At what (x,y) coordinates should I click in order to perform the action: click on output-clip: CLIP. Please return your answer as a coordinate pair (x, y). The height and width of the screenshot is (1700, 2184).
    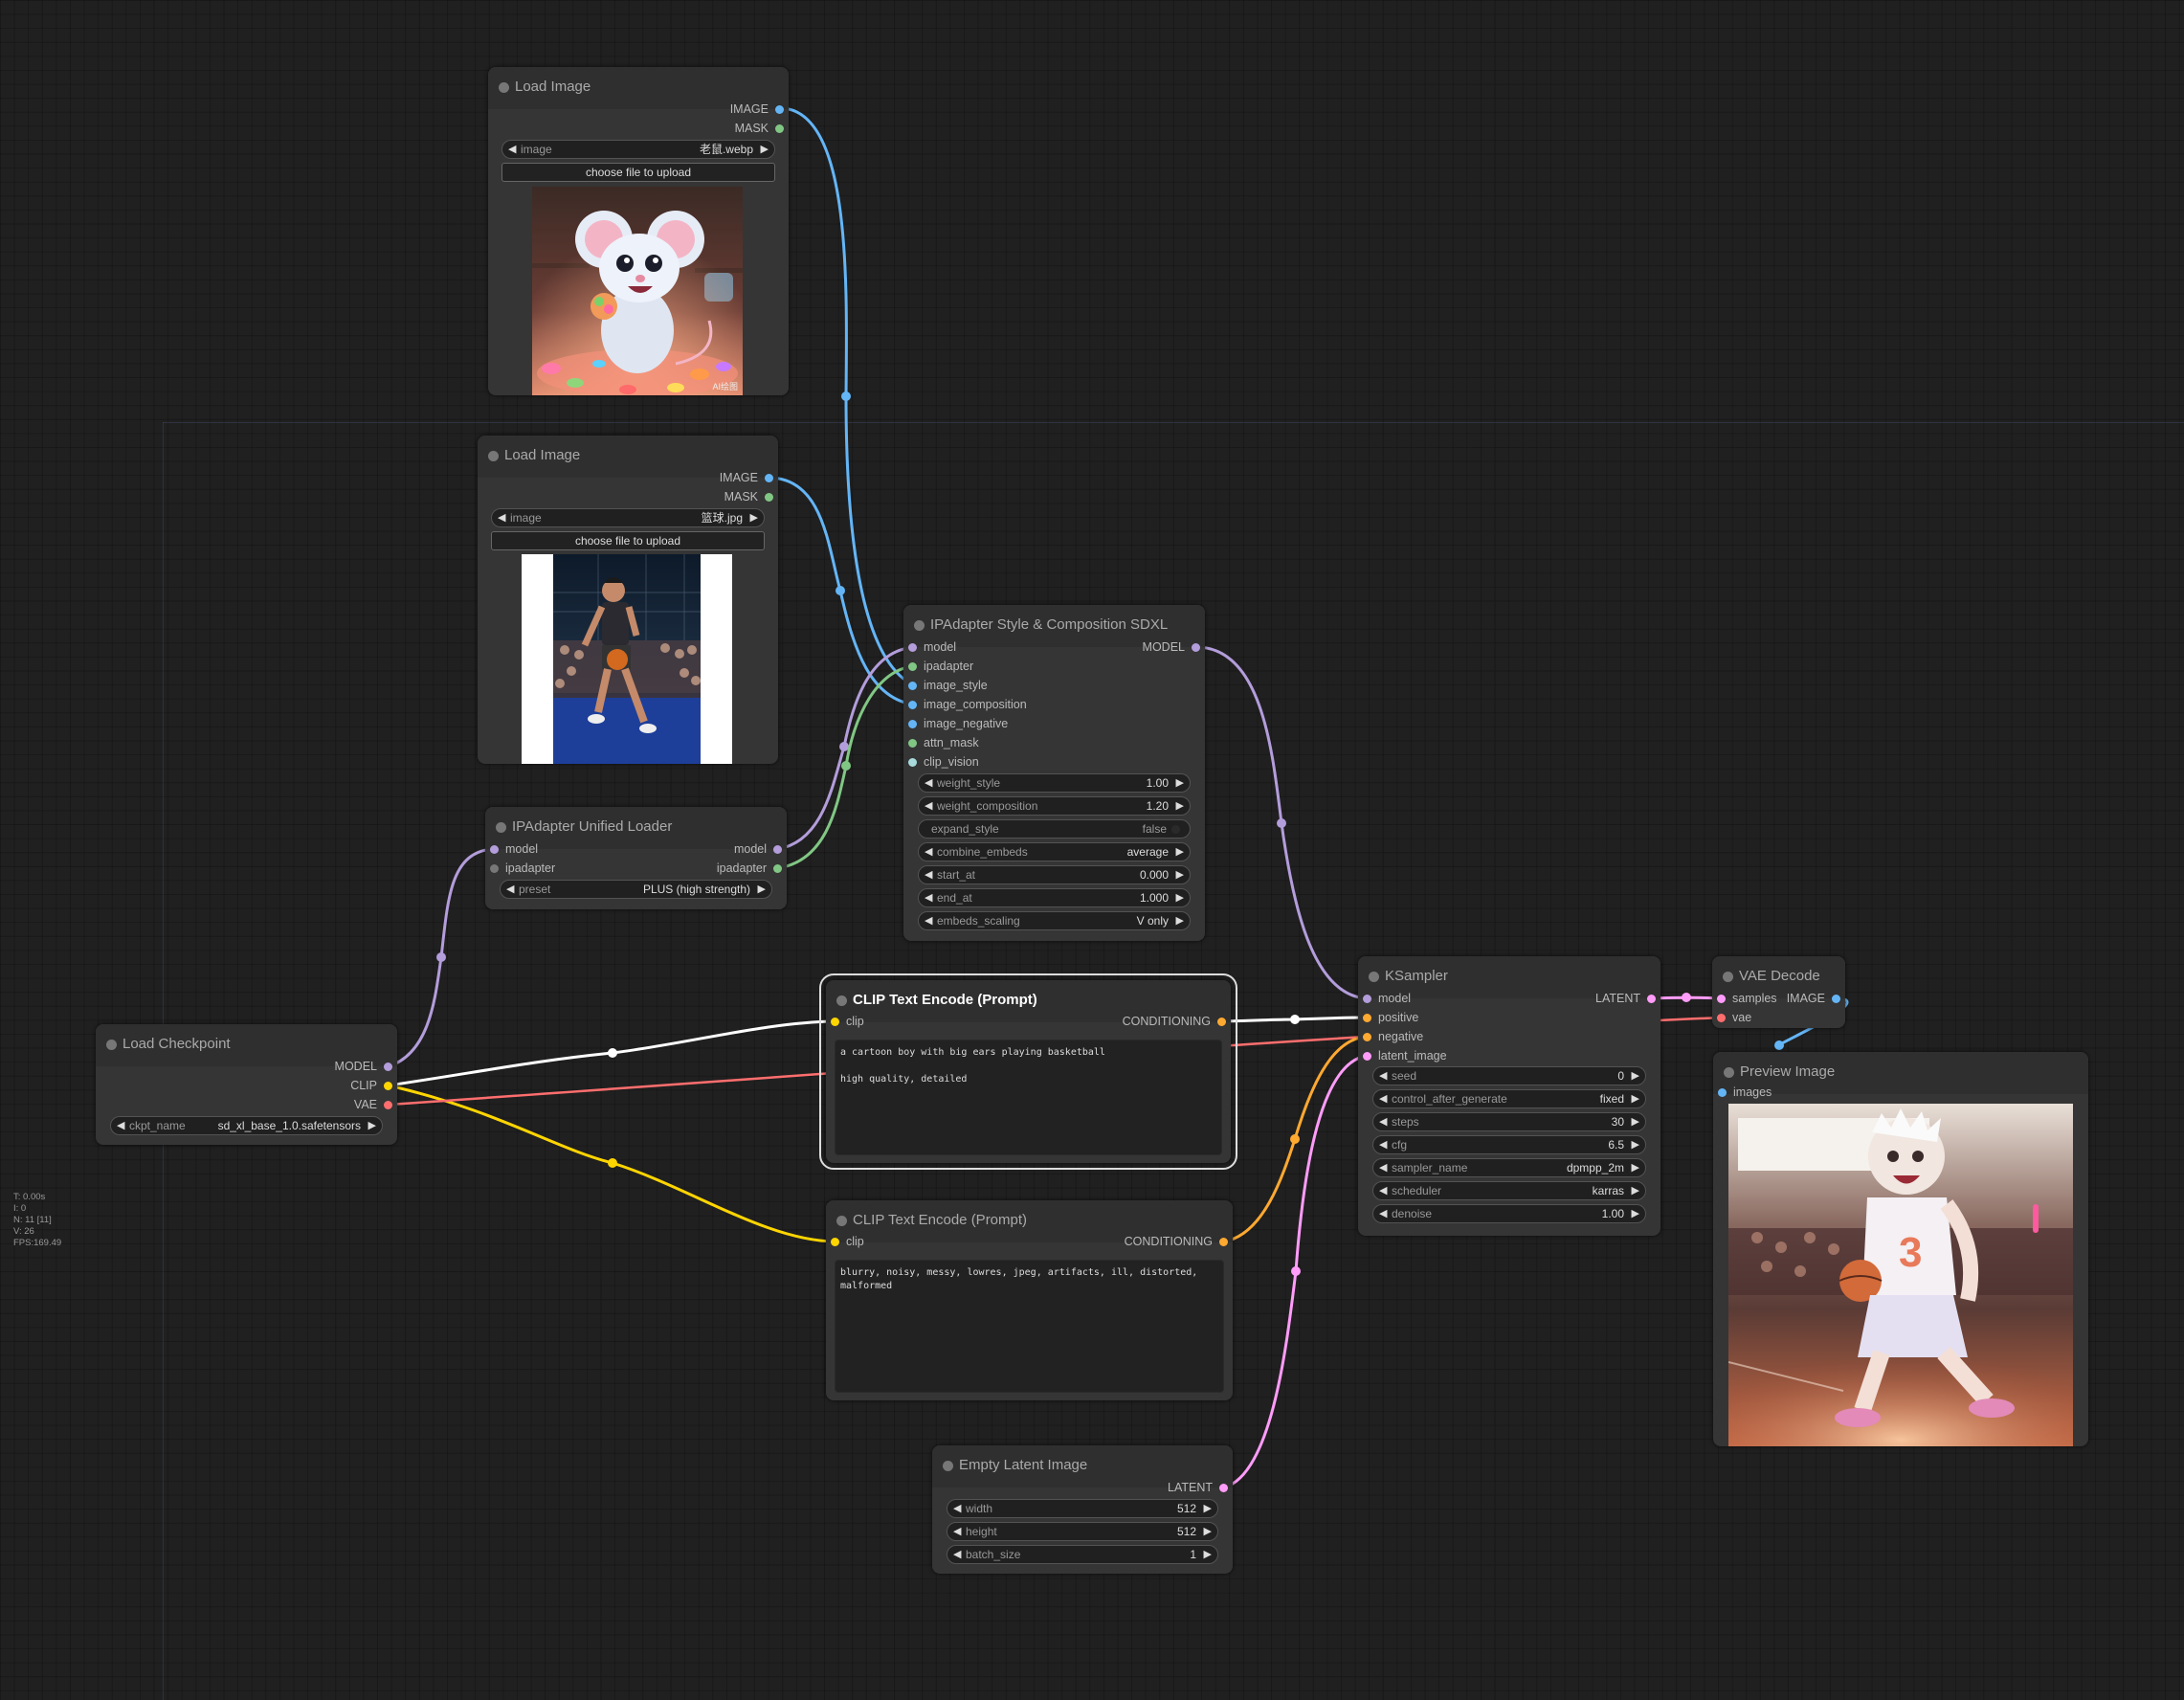
    Looking at the image, I should click on (374, 1085).